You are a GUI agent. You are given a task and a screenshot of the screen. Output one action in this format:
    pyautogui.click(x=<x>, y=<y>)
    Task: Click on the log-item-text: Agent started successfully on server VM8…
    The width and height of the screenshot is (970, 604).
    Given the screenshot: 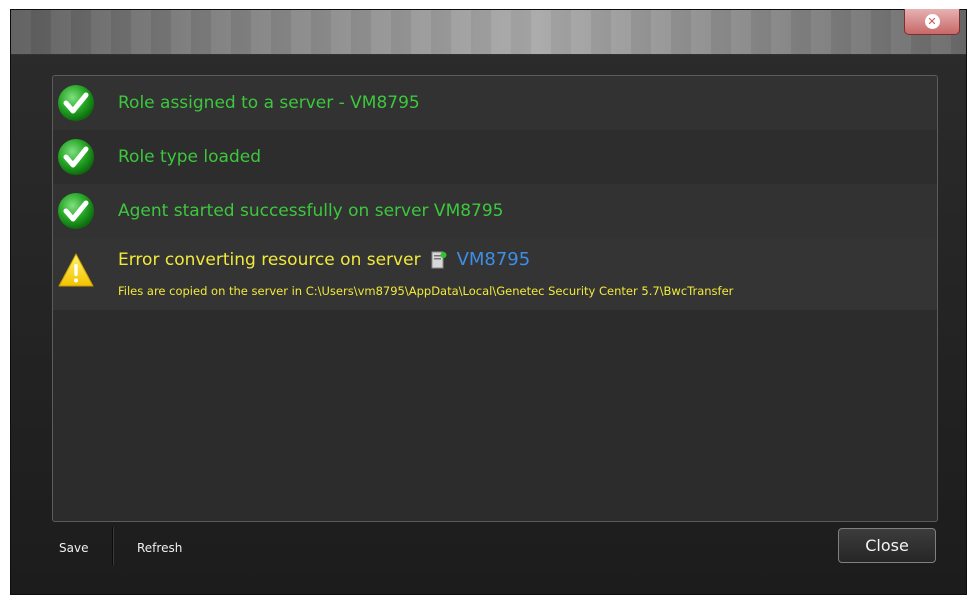 What is the action you would take?
    pyautogui.click(x=311, y=211)
    